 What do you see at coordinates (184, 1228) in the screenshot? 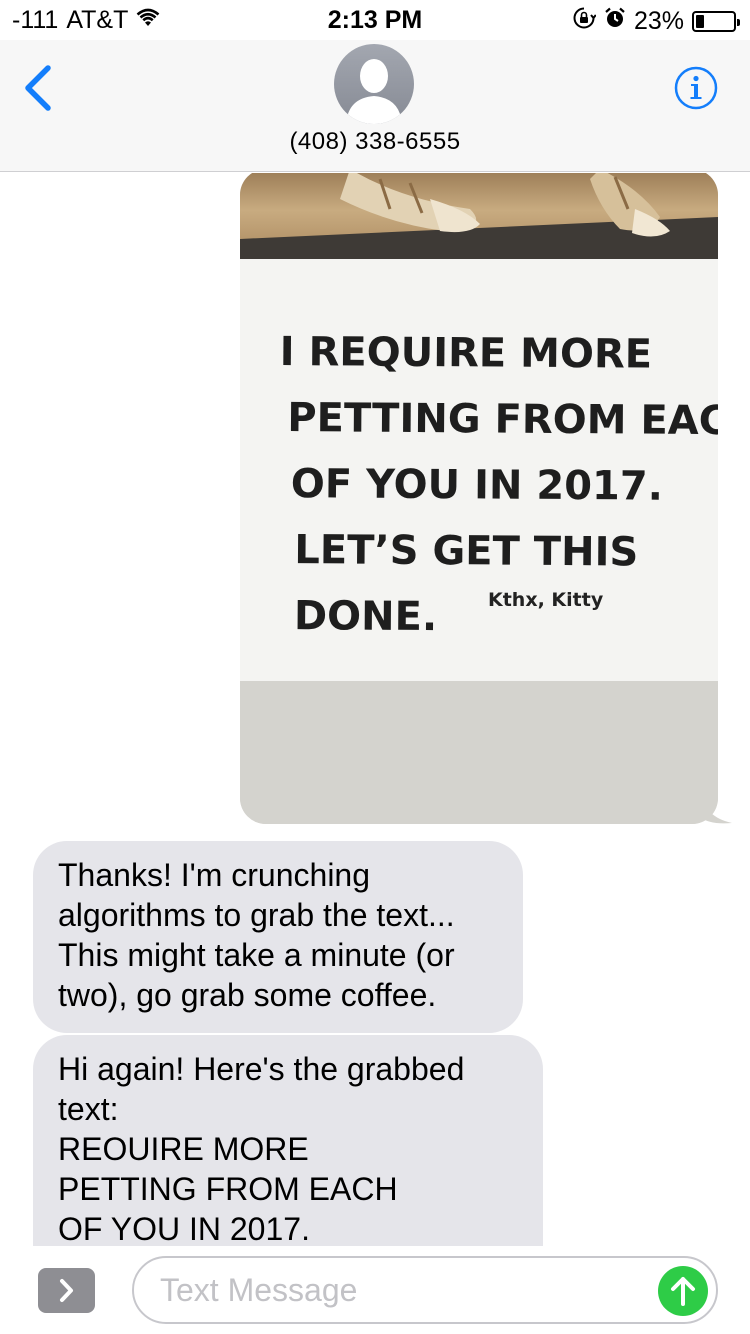
I see `message-line: OF YOU IN 2017.` at bounding box center [184, 1228].